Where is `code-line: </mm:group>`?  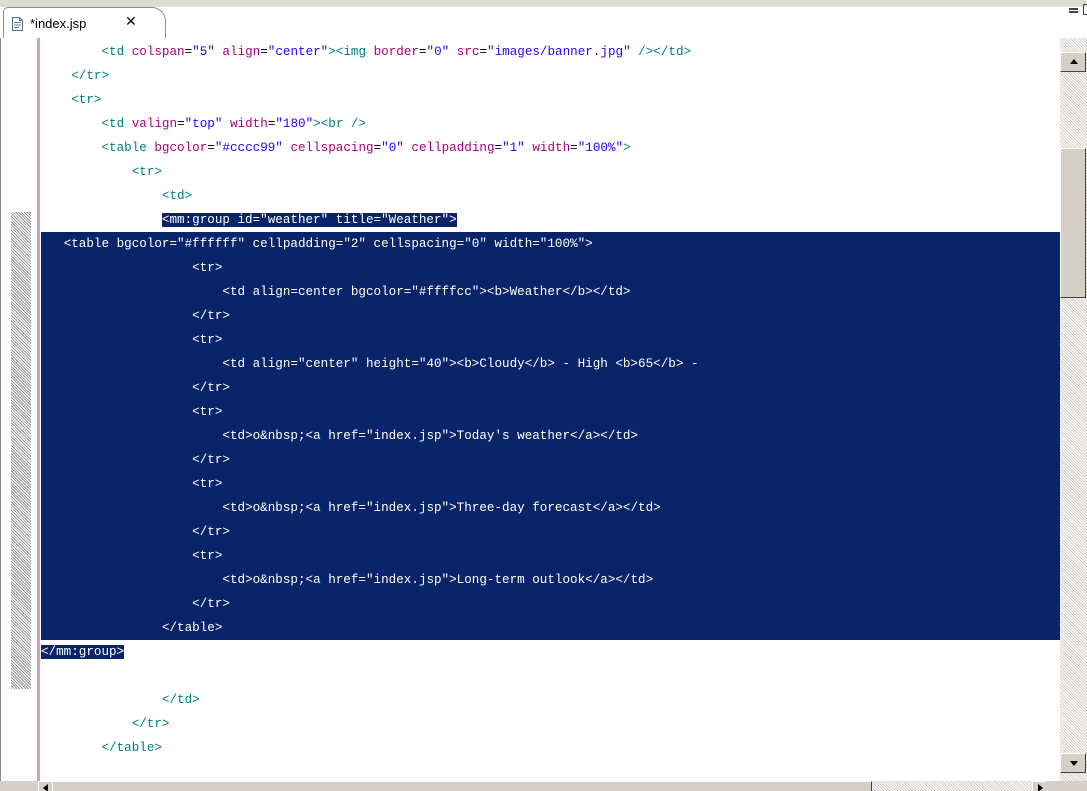 code-line: </mm:group> is located at coordinates (83, 652).